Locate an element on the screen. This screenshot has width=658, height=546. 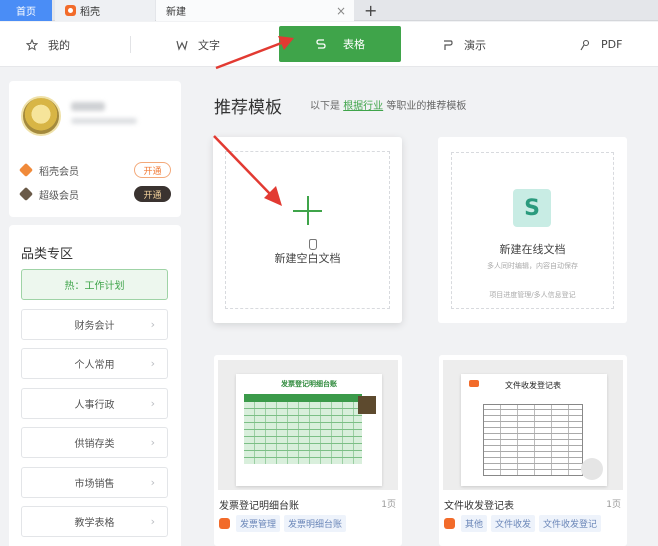
blurred-user-id is located at coordinates (104, 121).